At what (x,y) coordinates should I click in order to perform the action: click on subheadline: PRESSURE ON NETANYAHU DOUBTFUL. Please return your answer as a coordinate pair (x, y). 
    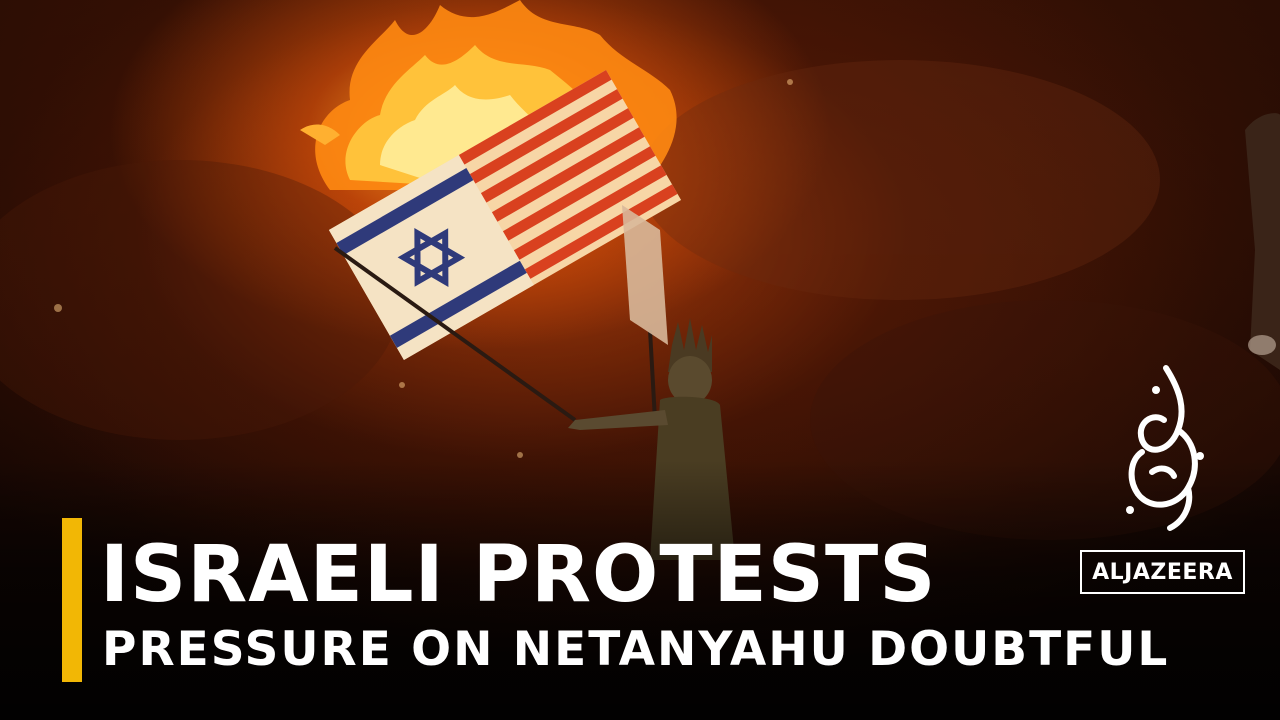
    Looking at the image, I should click on (636, 649).